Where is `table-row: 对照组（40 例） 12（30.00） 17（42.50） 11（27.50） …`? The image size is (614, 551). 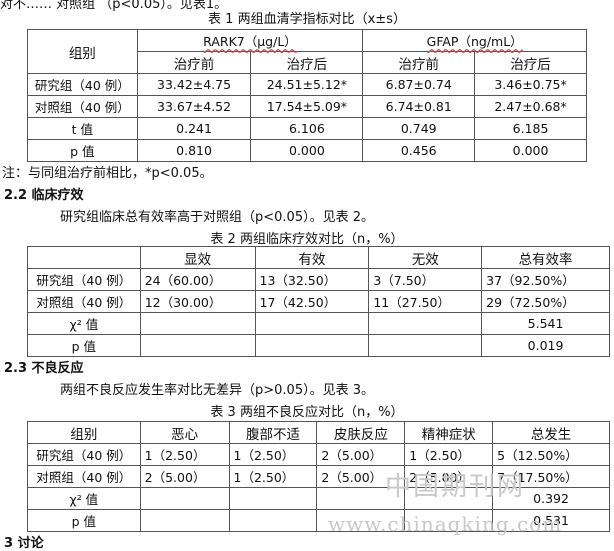 table-row: 对照组（40 例） 12（30.00） 17（42.50） 11（27.50） … is located at coordinates (318, 301).